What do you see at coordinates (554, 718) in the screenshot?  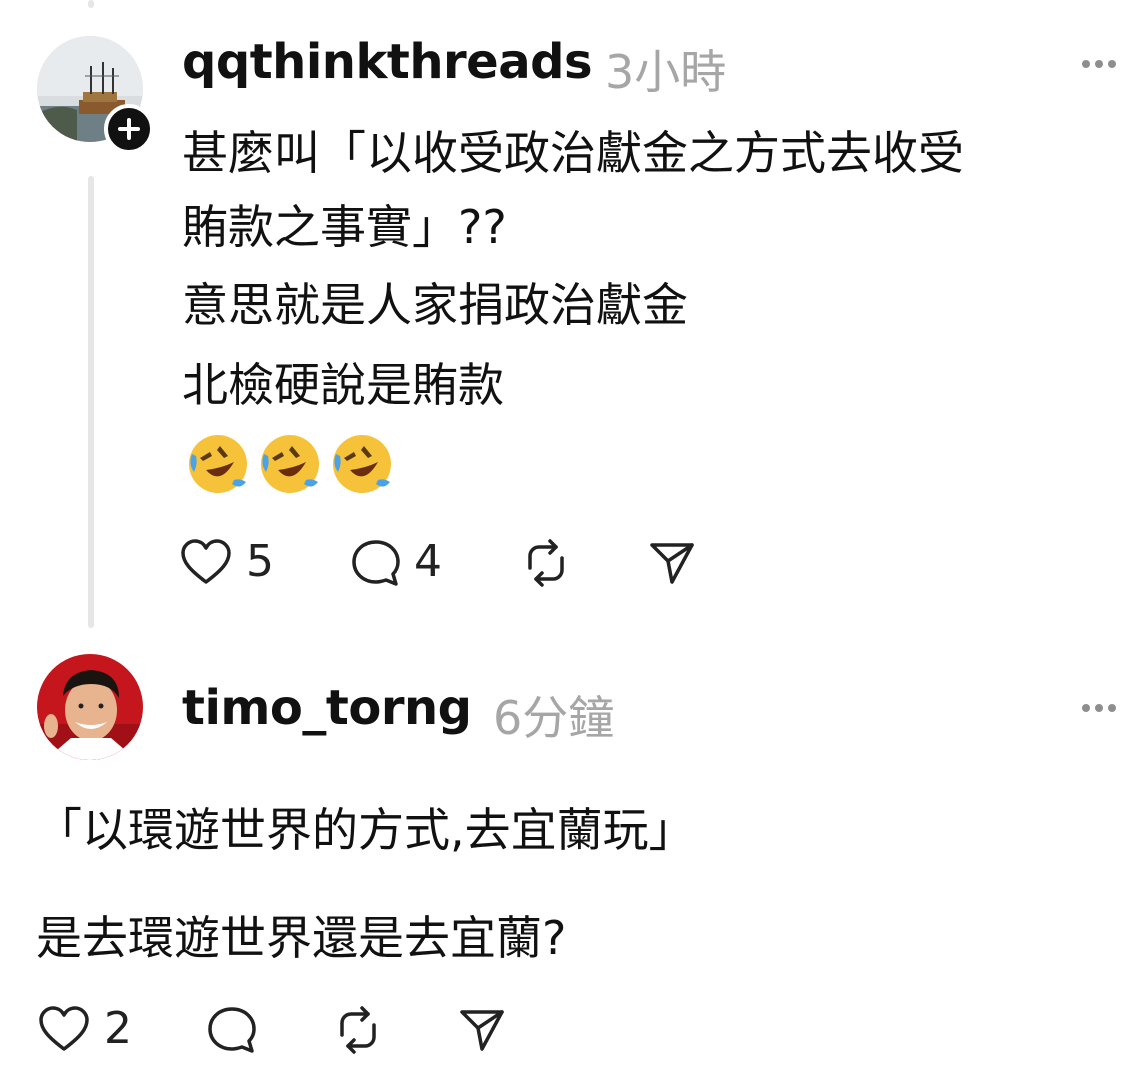 I see `timestamp: 6分鐘` at bounding box center [554, 718].